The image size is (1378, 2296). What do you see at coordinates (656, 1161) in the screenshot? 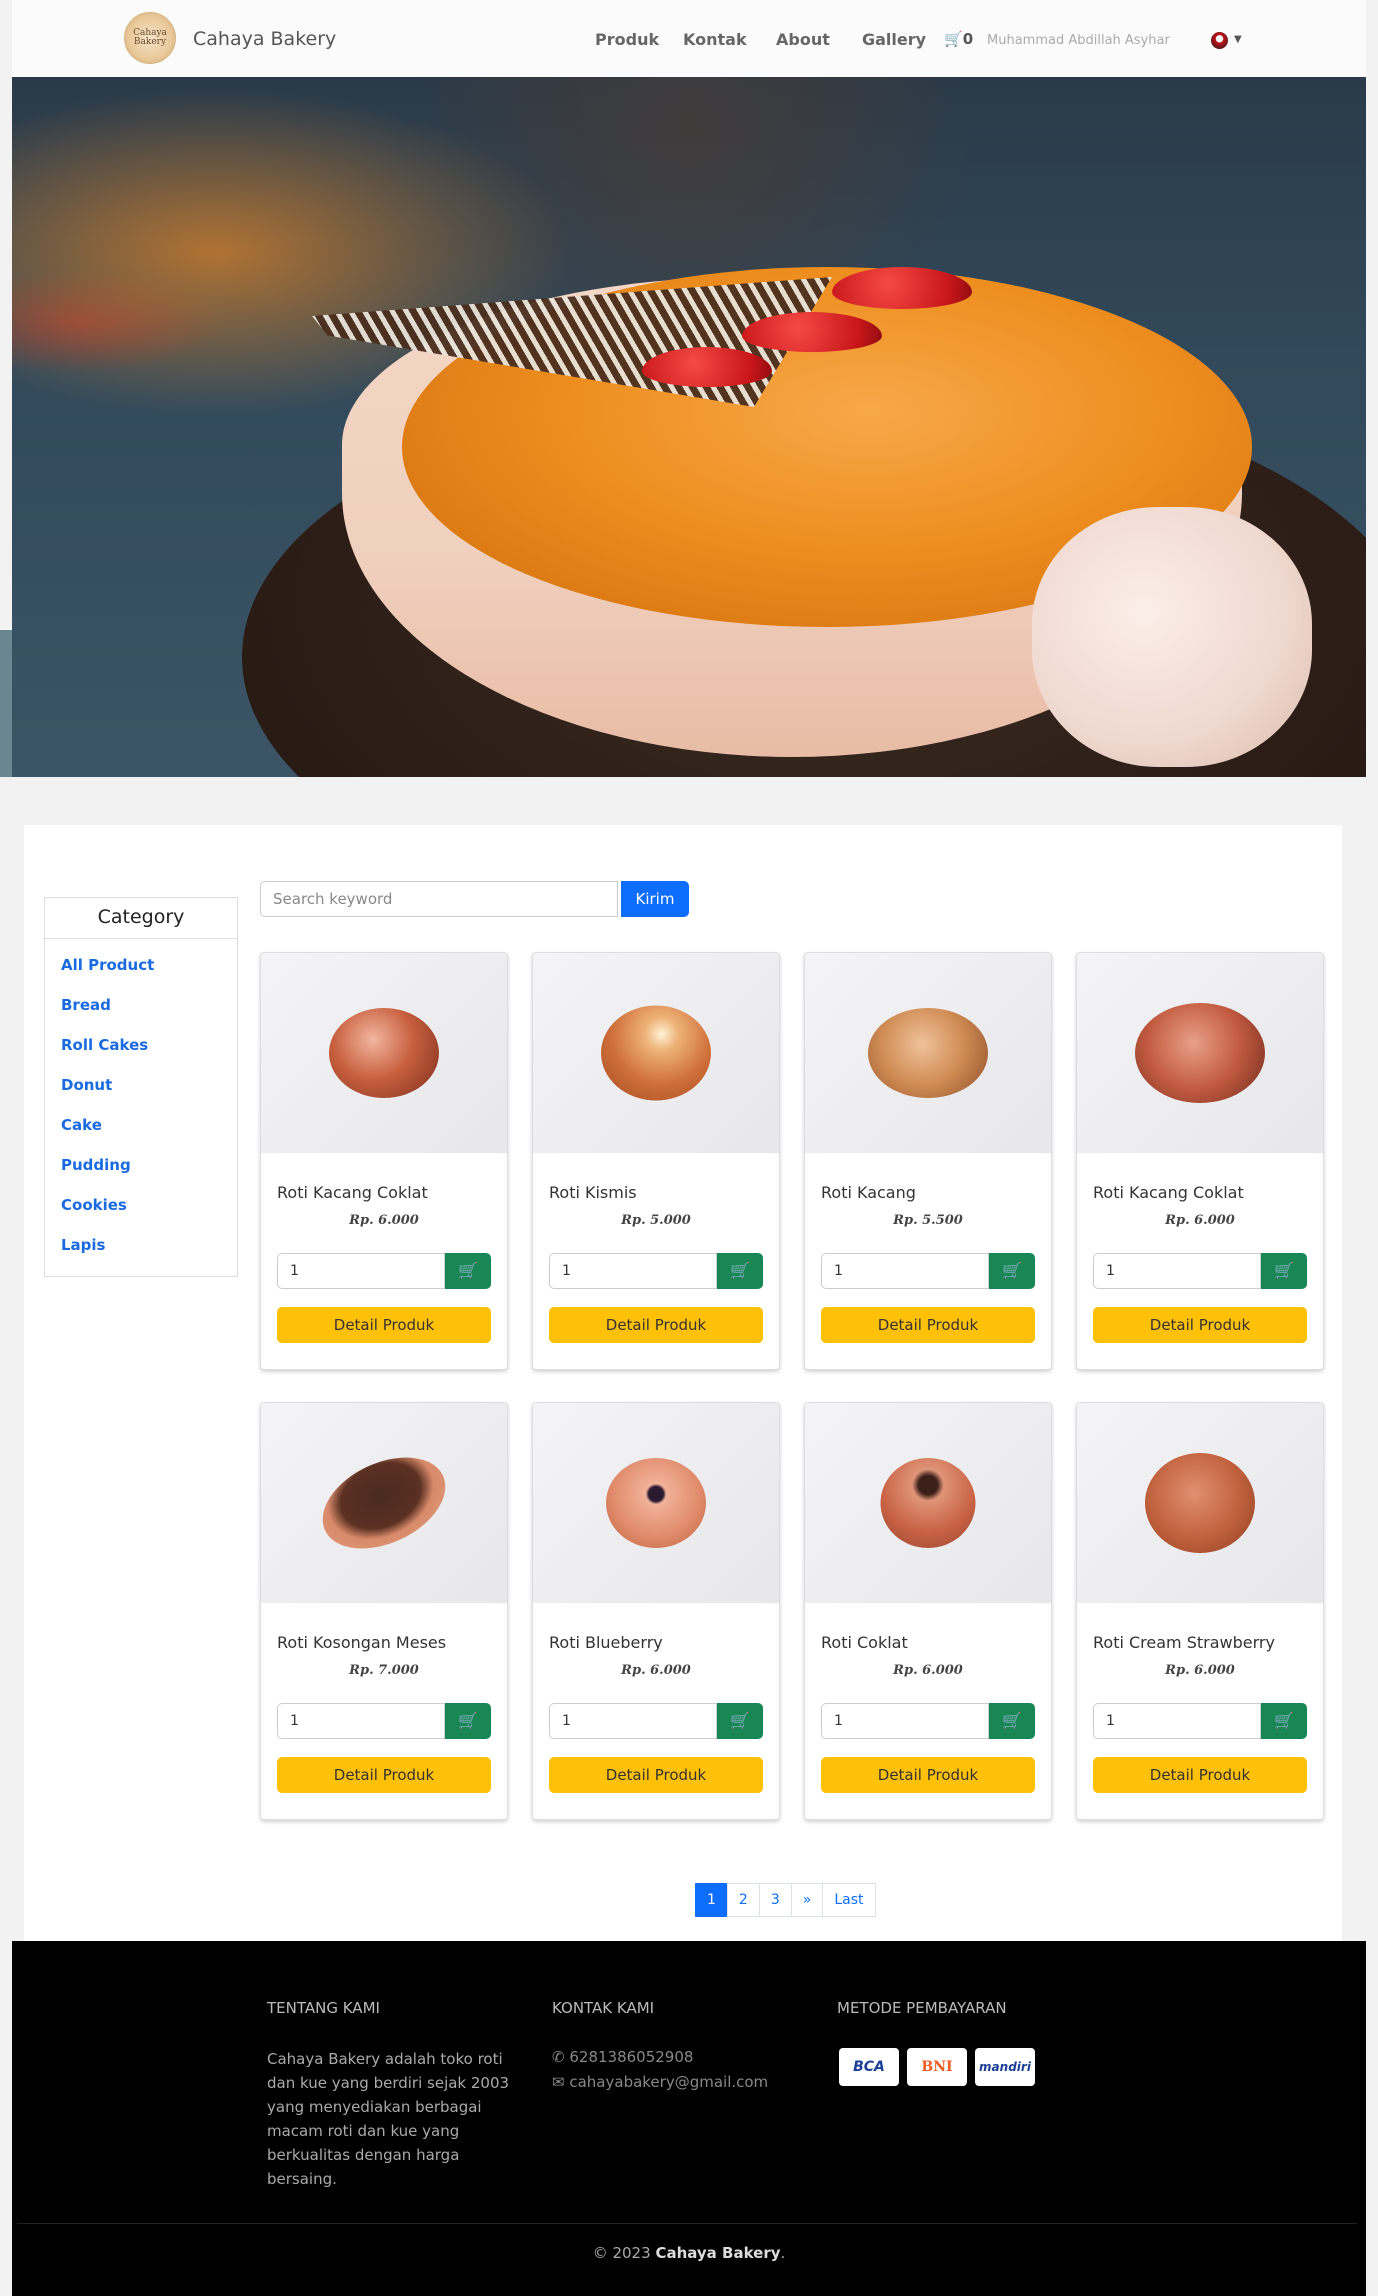
I see `product-card: Roti Kismis Rp. 5.000 1 🛒 Detail Produk` at bounding box center [656, 1161].